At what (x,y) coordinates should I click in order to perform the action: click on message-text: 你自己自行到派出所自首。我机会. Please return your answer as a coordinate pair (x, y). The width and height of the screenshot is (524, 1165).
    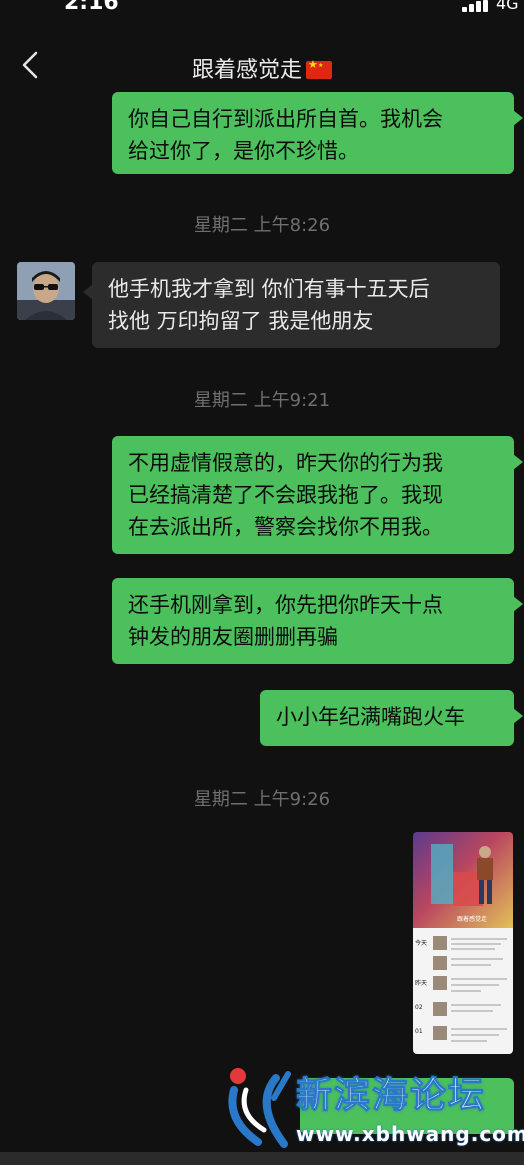
    Looking at the image, I should click on (285, 119).